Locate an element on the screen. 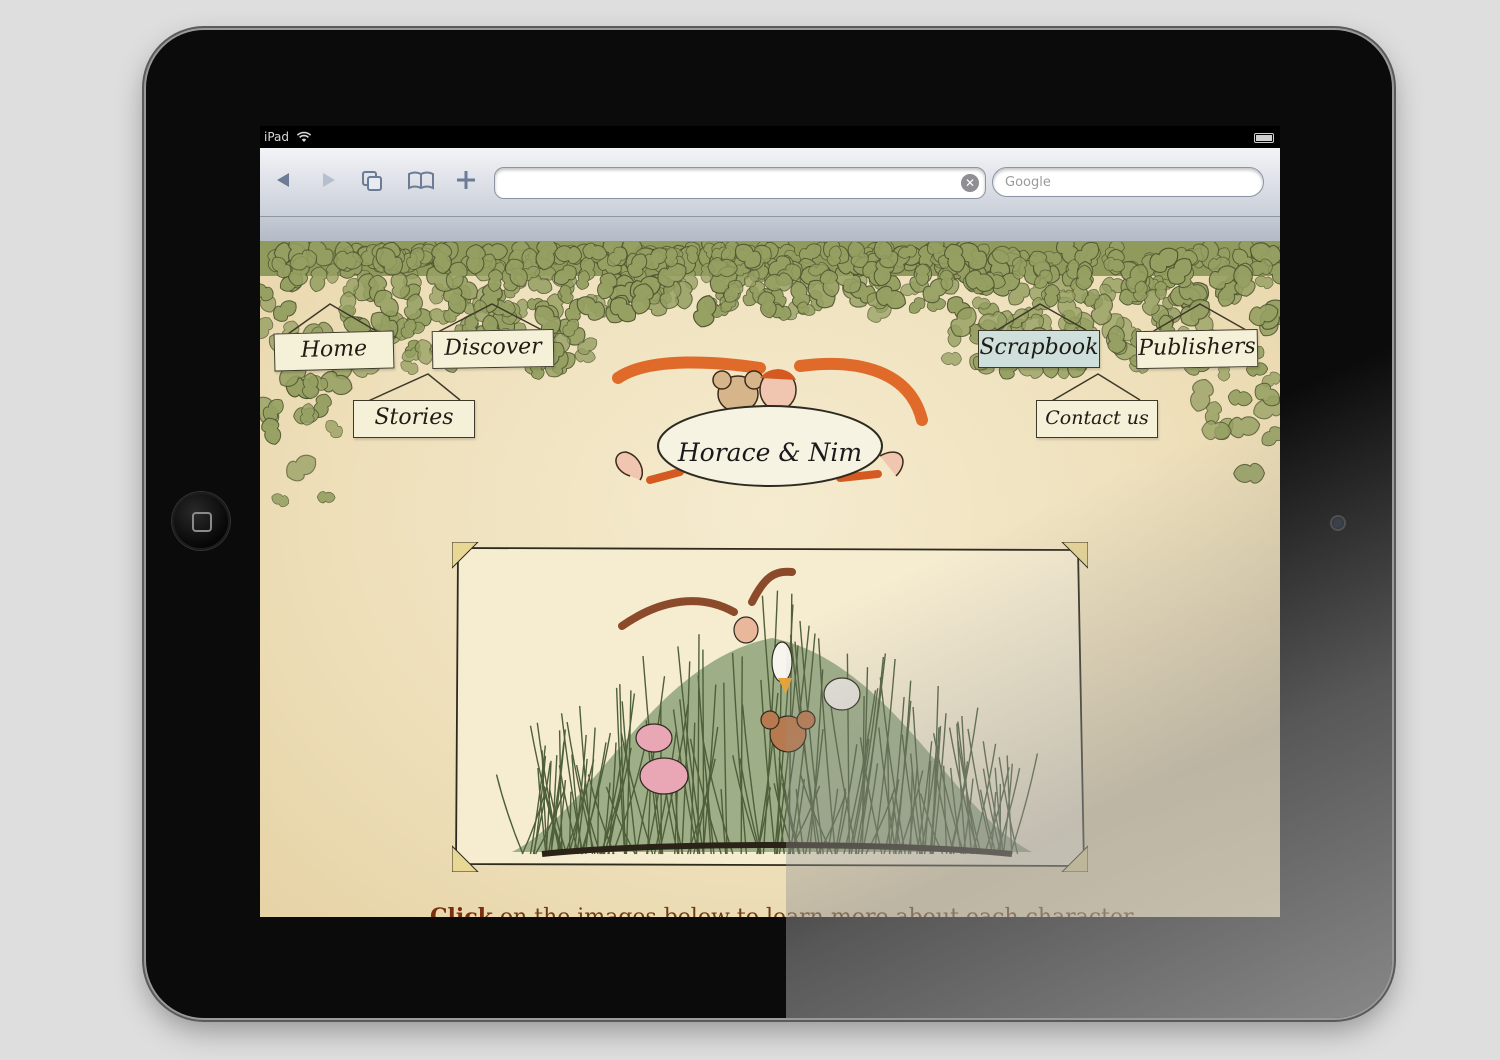 This screenshot has height=1060, width=1500. nav-scrapbook: Scrapbook is located at coordinates (1039, 349).